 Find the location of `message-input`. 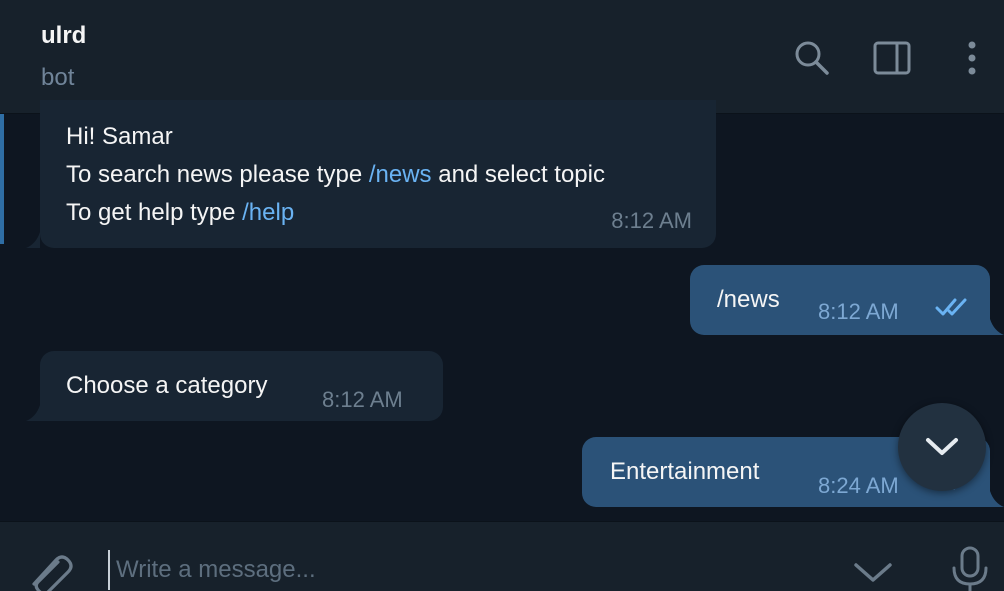

message-input is located at coordinates (468, 570).